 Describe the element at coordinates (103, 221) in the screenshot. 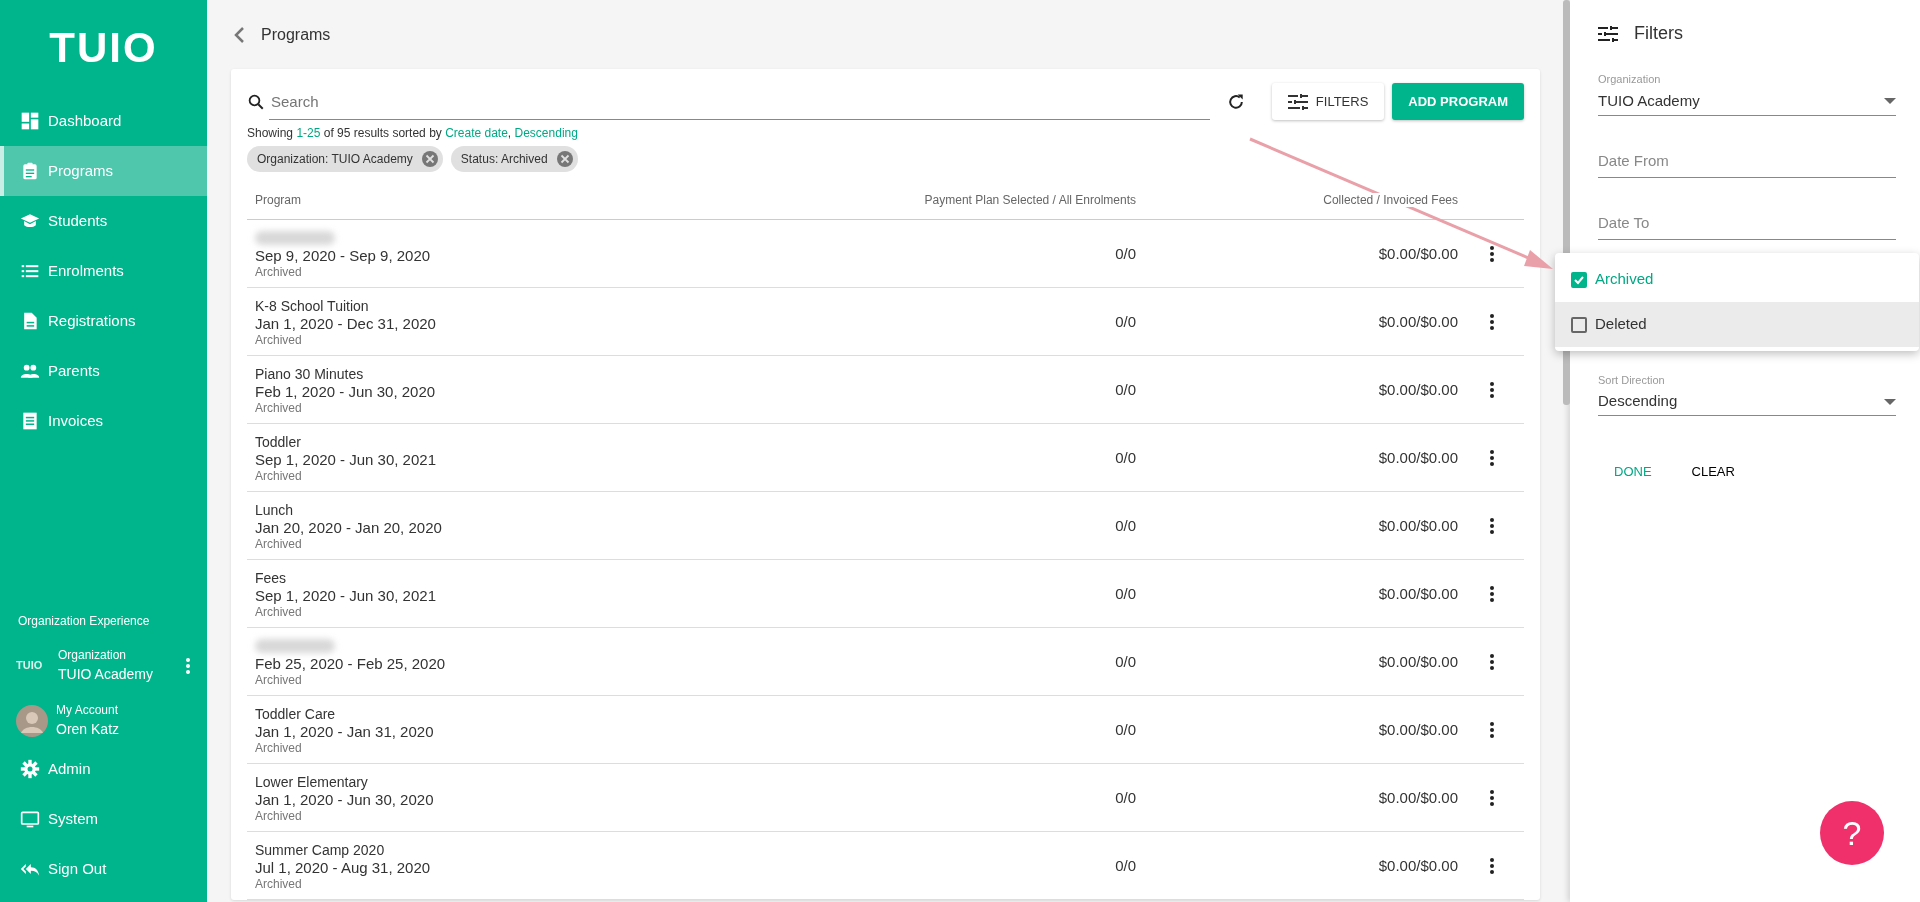

I see `nav-item: Students` at that location.